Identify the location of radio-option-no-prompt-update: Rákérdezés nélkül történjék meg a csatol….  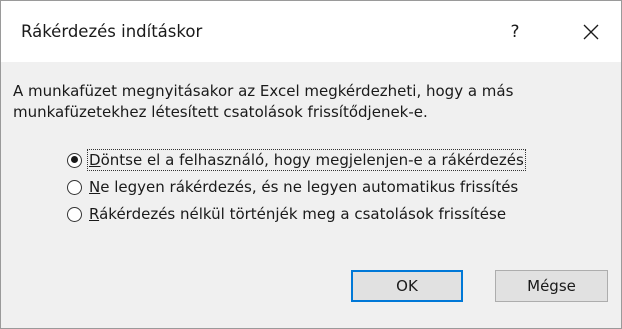
(286, 214).